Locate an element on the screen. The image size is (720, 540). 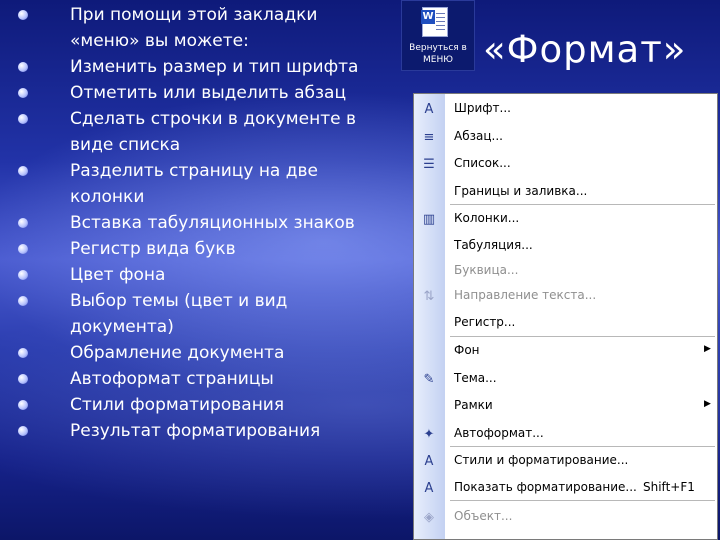
reveal-formatting-icon: A is located at coordinates (429, 488).